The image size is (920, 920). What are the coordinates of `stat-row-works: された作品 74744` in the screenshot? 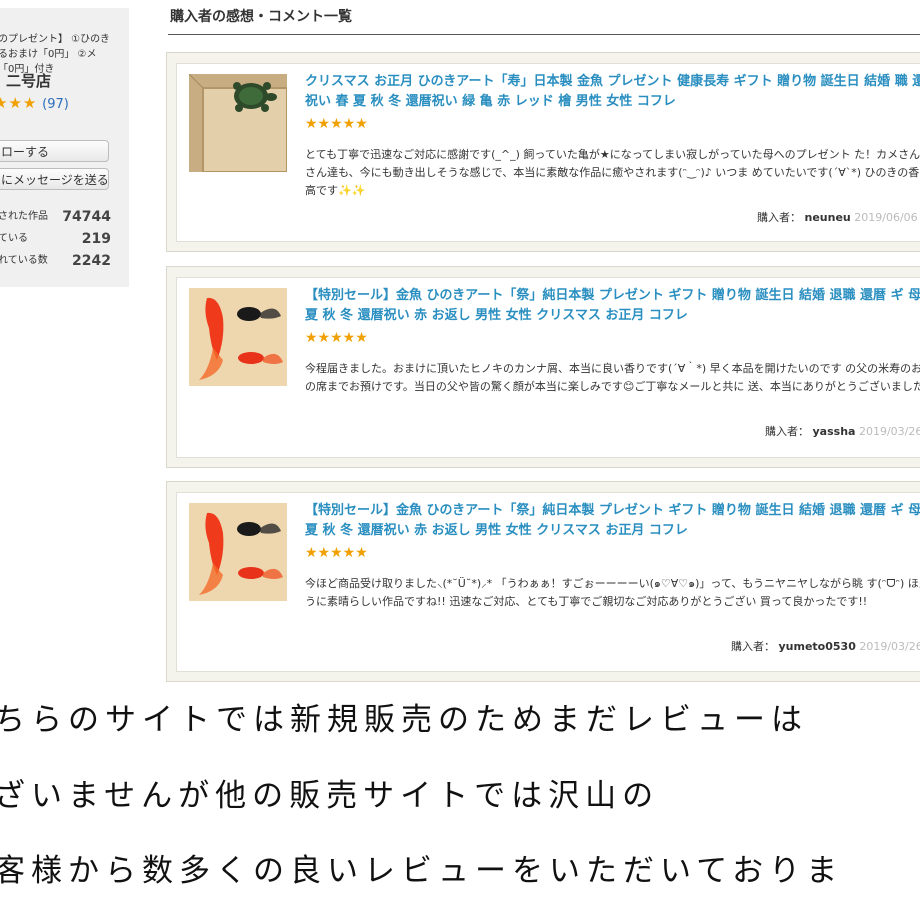 It's located at (55, 217).